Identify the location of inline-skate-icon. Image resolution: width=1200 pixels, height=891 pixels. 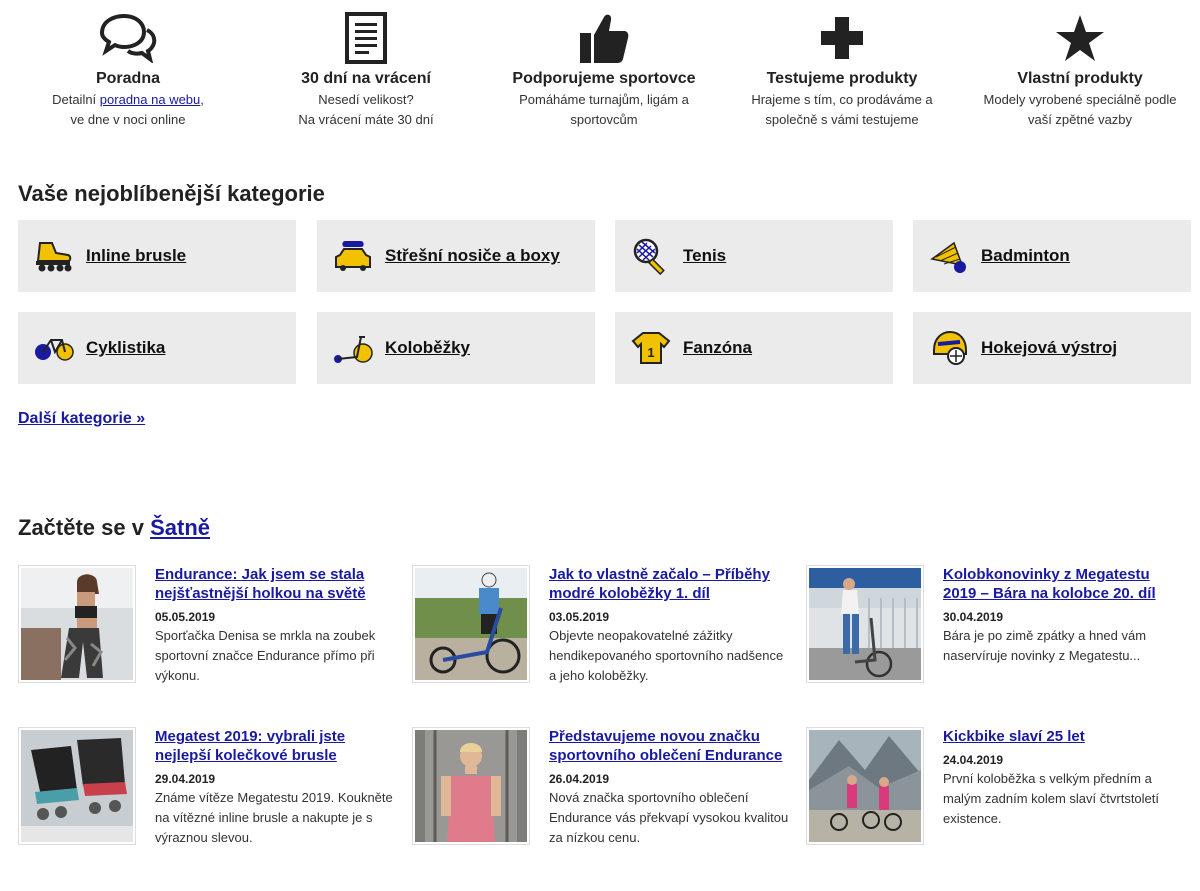
(54, 256).